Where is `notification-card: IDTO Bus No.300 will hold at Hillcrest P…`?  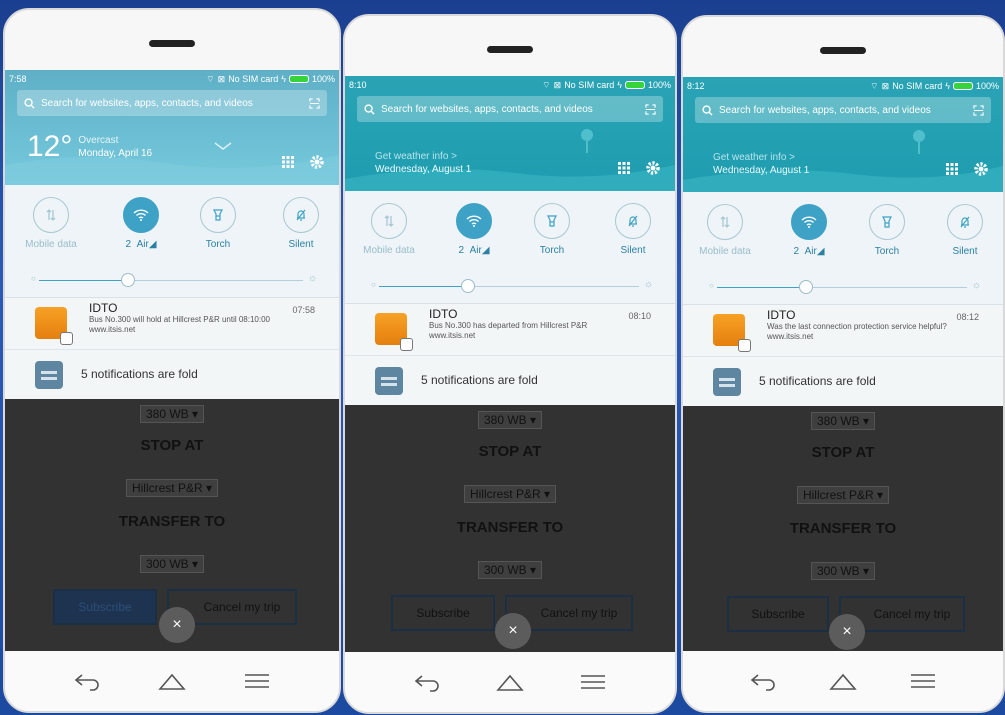
notification-card: IDTO Bus No.300 will hold at Hillcrest P… is located at coordinates (172, 323).